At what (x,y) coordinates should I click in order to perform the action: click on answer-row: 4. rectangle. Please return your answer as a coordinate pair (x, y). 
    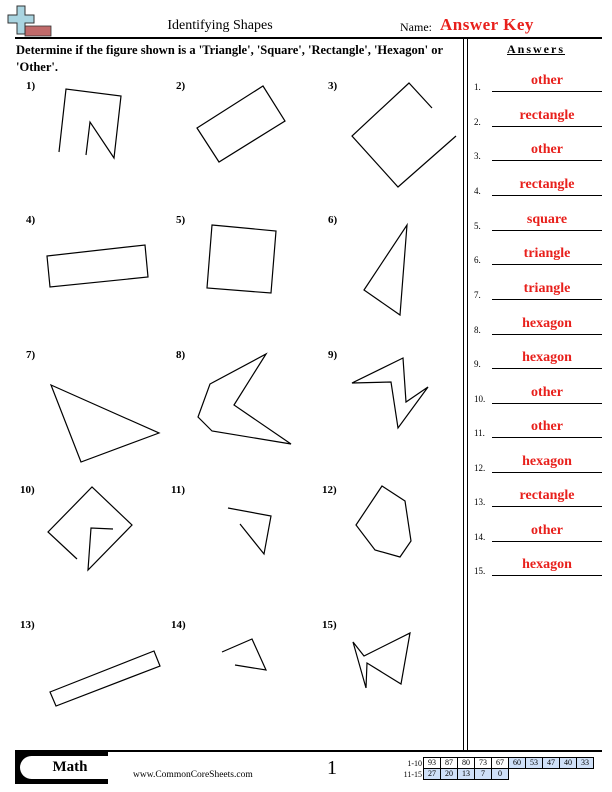
    Looking at the image, I should click on (538, 186).